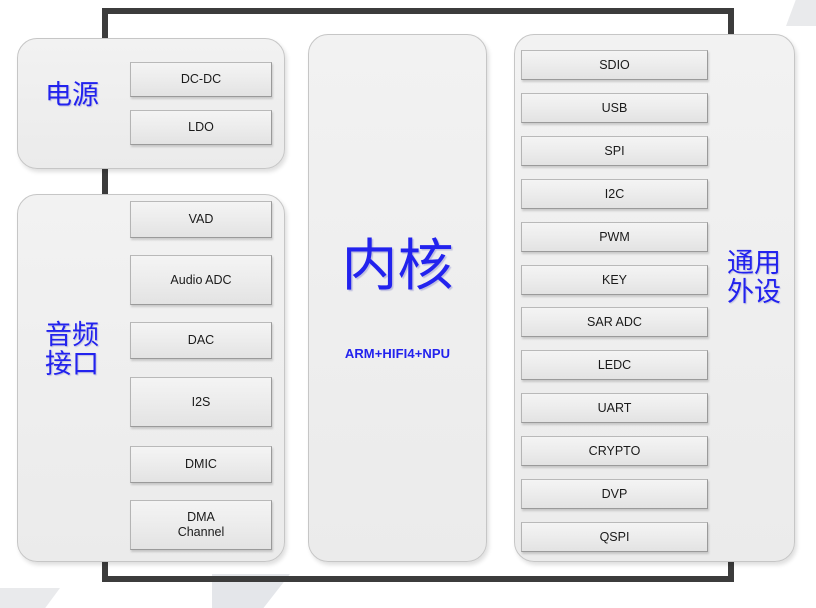 Image resolution: width=816 pixels, height=608 pixels. Describe the element at coordinates (801, 13) in the screenshot. I see `watermark-shape-top-right` at that location.